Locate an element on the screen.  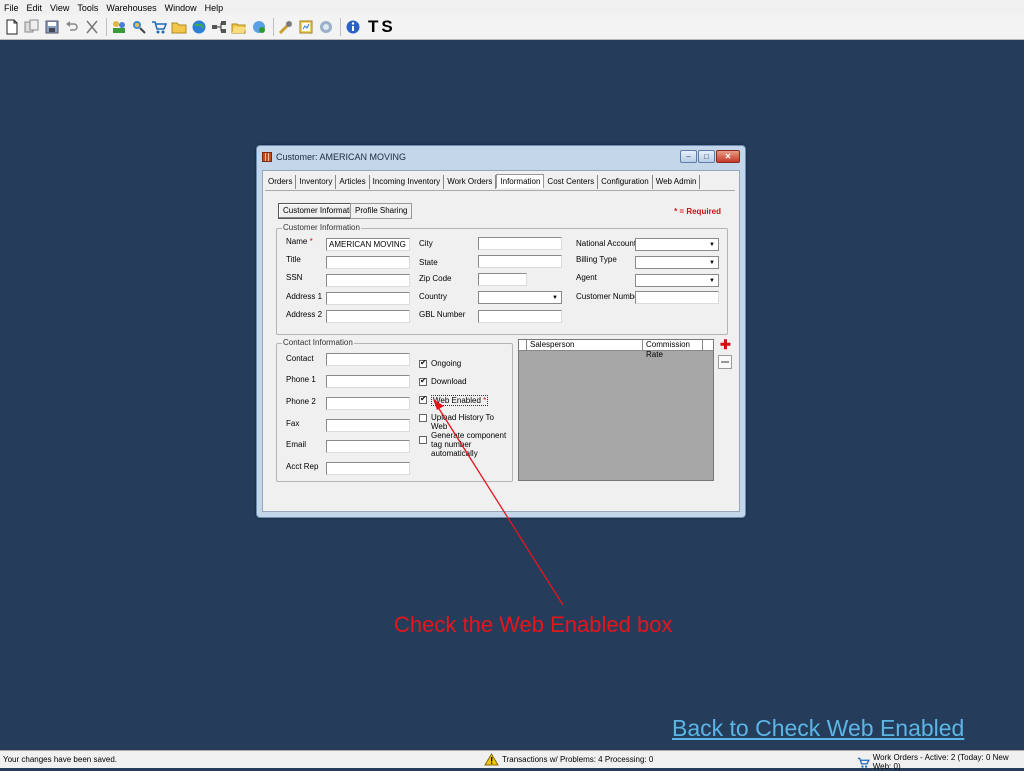
subtab-profile-sharing: Profile Sharing is located at coordinates (381, 211).